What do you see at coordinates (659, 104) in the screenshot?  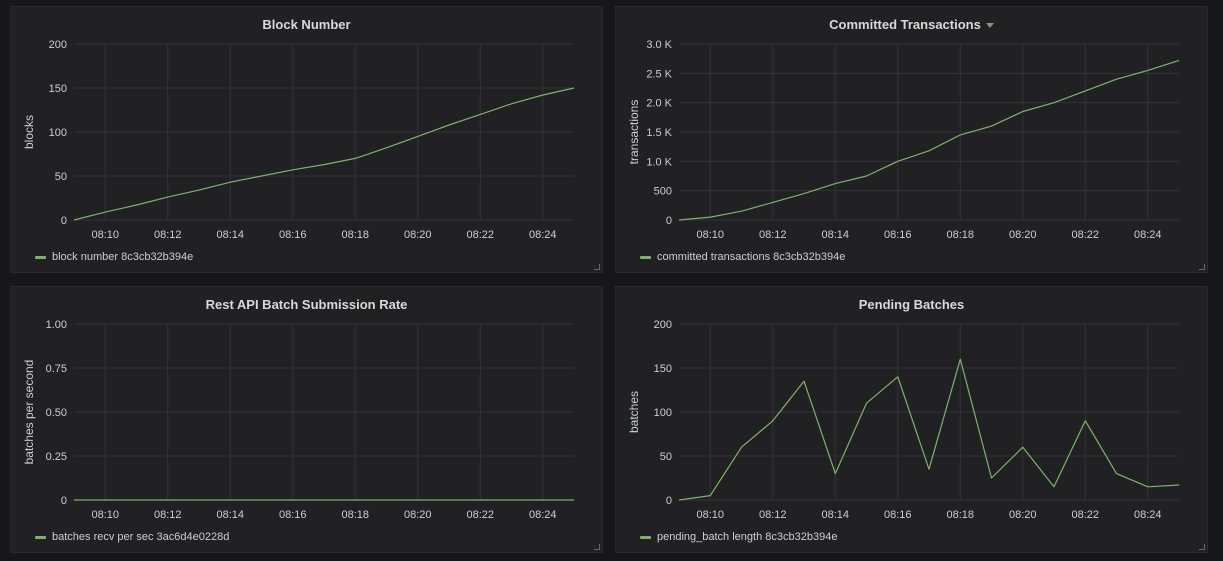 I see `y-tick-label: 2.0 K` at bounding box center [659, 104].